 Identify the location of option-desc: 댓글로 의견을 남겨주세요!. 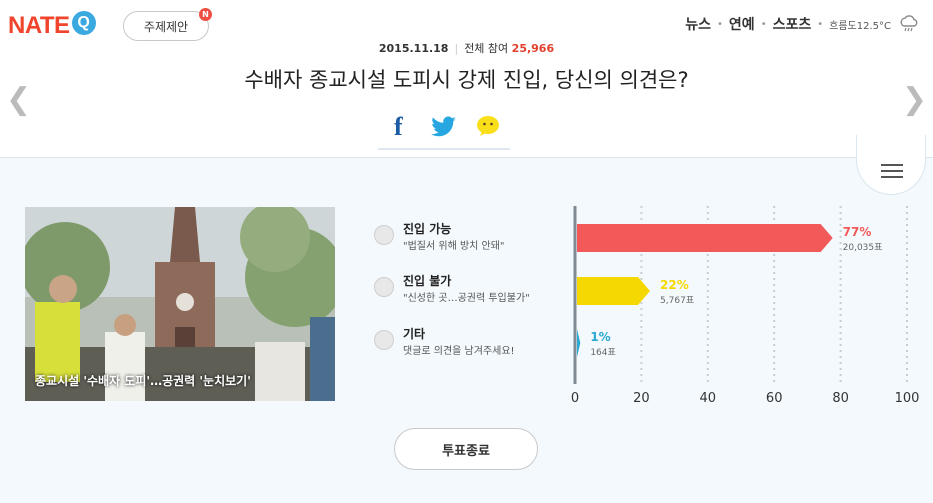
(459, 351).